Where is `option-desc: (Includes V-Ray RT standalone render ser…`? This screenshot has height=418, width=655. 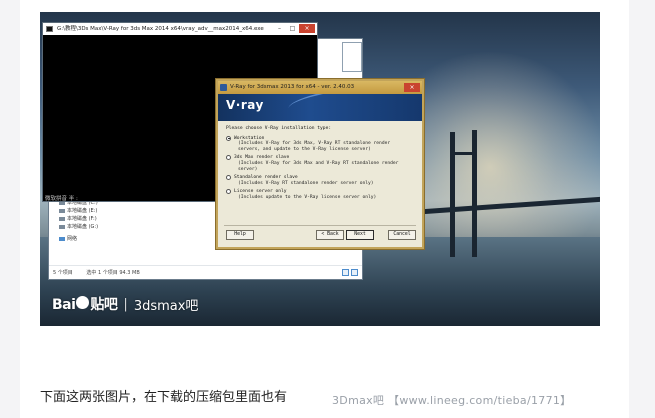 option-desc: (Includes V-Ray RT standalone render ser… is located at coordinates (306, 183).